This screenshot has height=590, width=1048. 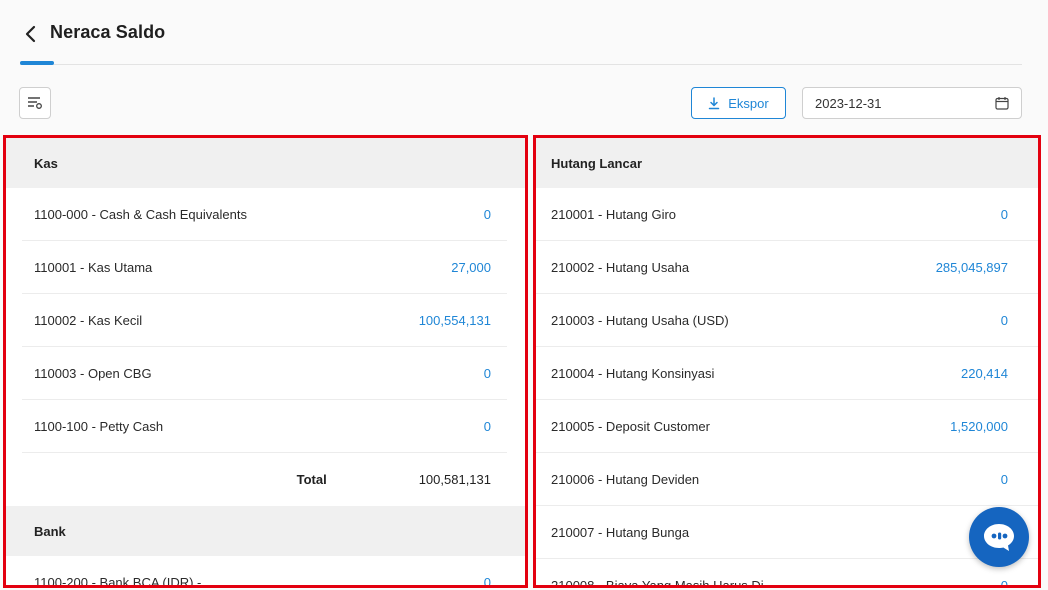 I want to click on export-label: Ekspor, so click(x=748, y=103).